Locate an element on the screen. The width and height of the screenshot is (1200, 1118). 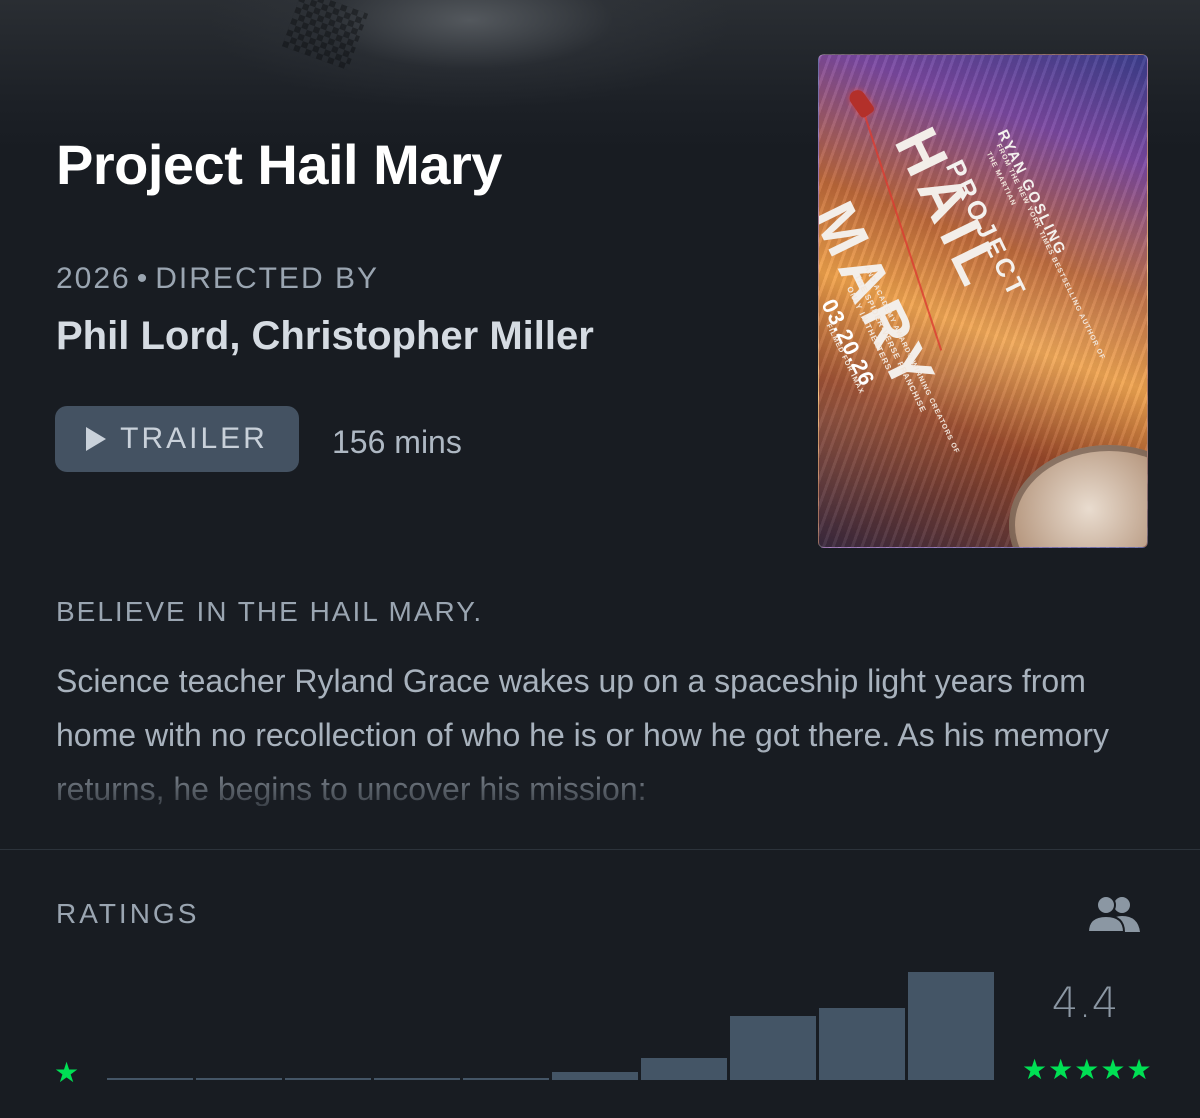
histogram-bar-0.5 is located at coordinates (150, 1079).